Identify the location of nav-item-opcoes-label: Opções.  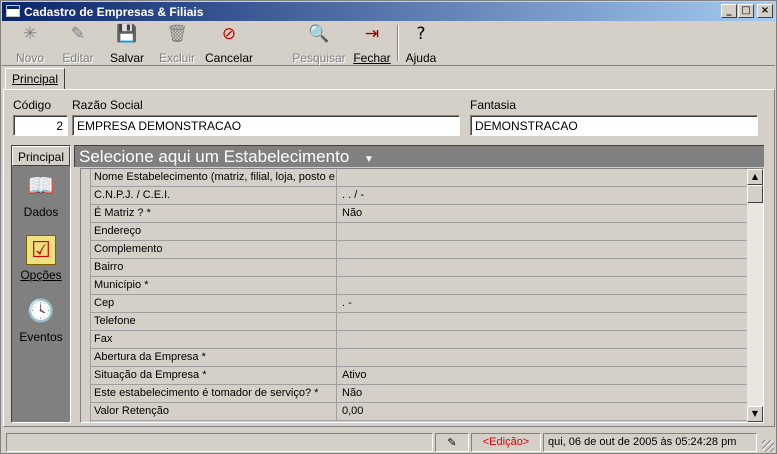
(41, 275).